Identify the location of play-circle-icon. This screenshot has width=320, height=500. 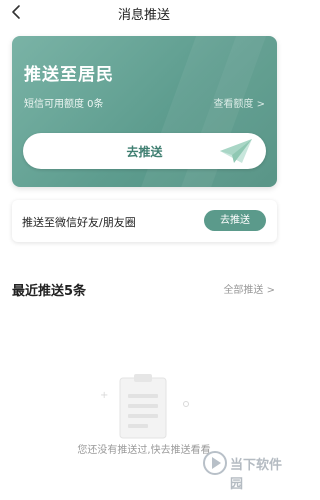
(215, 463).